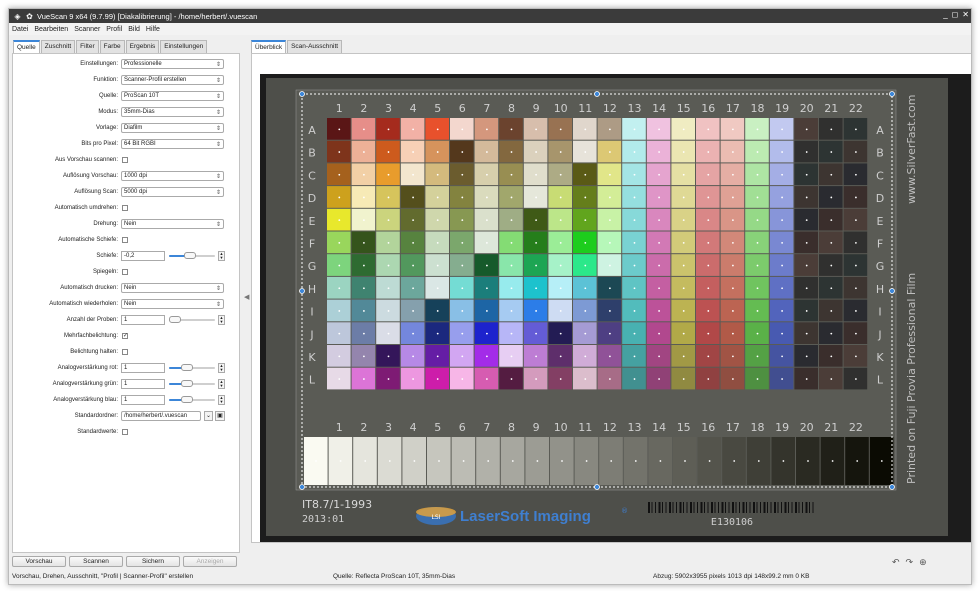 The image size is (980, 591). What do you see at coordinates (945, 14) in the screenshot?
I see `minimize-icon: _` at bounding box center [945, 14].